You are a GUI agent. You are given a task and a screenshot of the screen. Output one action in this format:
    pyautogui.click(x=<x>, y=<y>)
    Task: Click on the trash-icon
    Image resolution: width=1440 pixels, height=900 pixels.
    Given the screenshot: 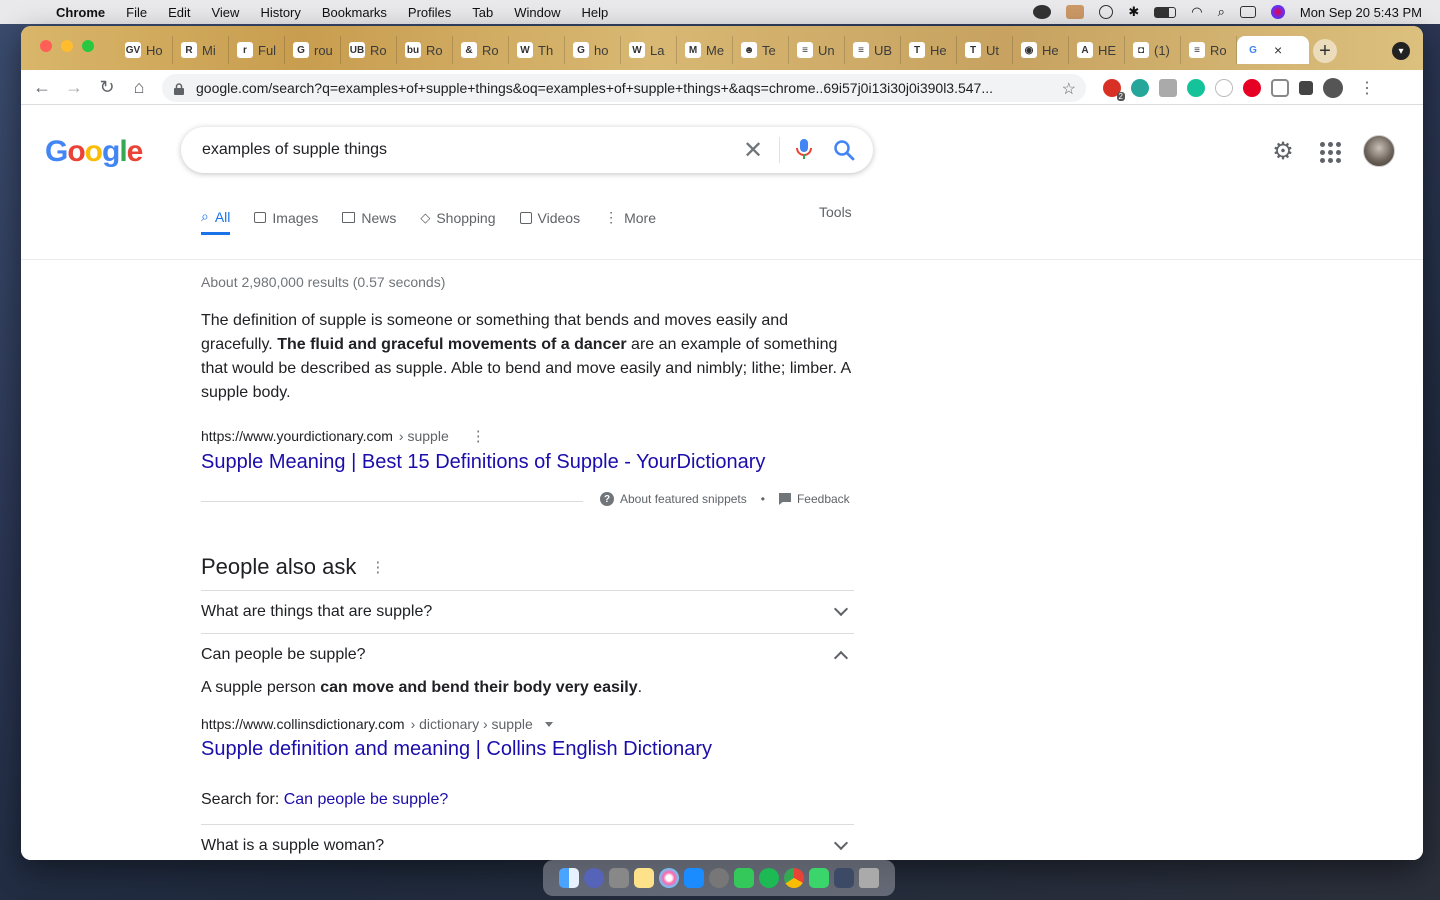 What is the action you would take?
    pyautogui.click(x=869, y=878)
    